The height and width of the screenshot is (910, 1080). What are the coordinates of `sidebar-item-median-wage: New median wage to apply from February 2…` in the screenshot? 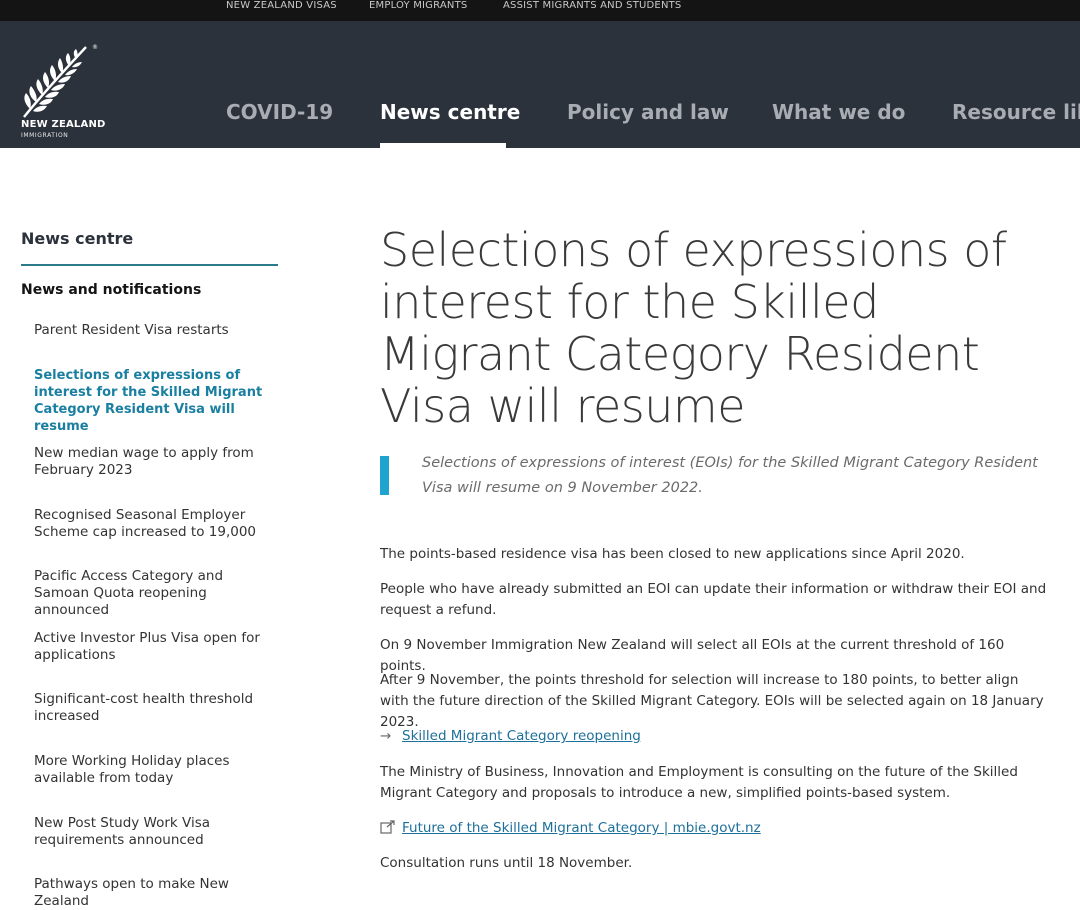 It's located at (156, 462).